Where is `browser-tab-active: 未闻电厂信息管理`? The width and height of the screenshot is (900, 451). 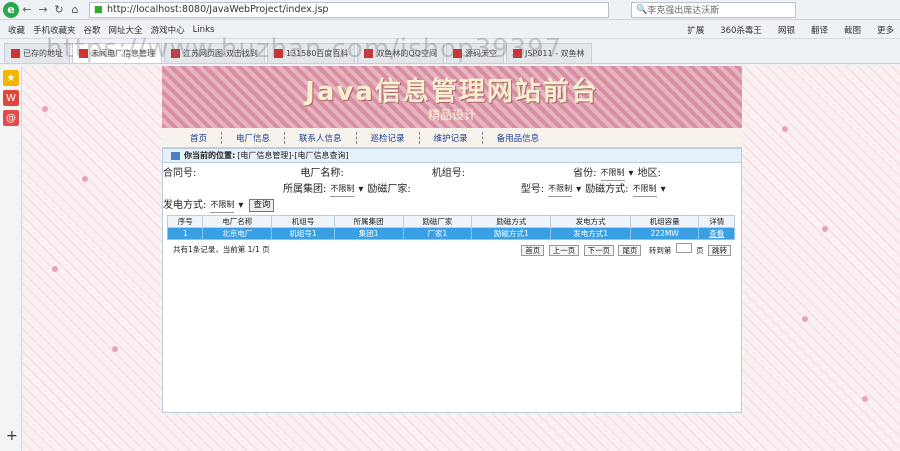 browser-tab-active: 未闻电厂信息管理 is located at coordinates (117, 53).